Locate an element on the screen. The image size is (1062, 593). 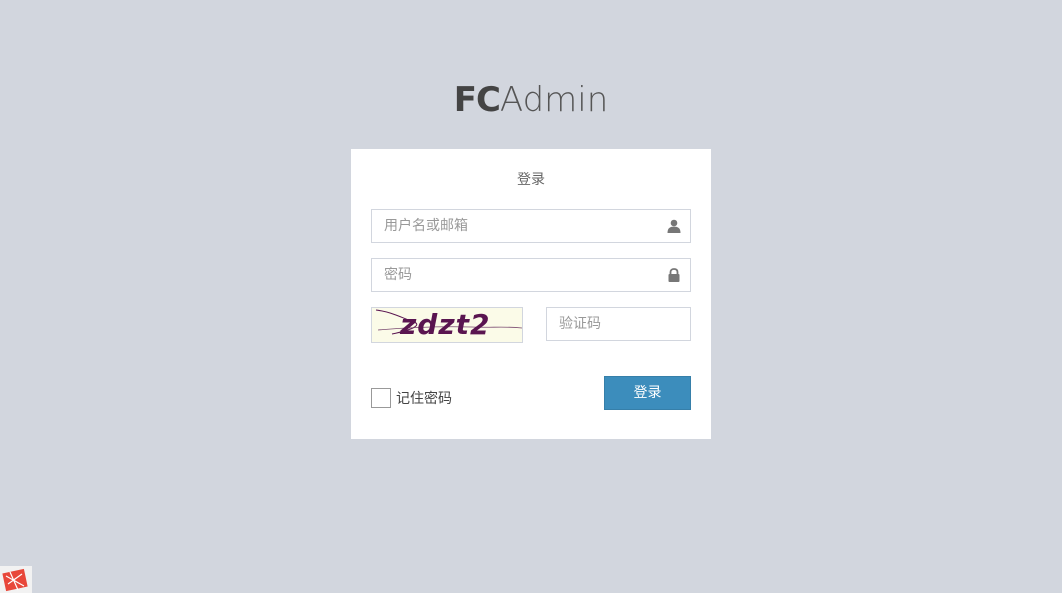
captcha-input is located at coordinates (619, 324).